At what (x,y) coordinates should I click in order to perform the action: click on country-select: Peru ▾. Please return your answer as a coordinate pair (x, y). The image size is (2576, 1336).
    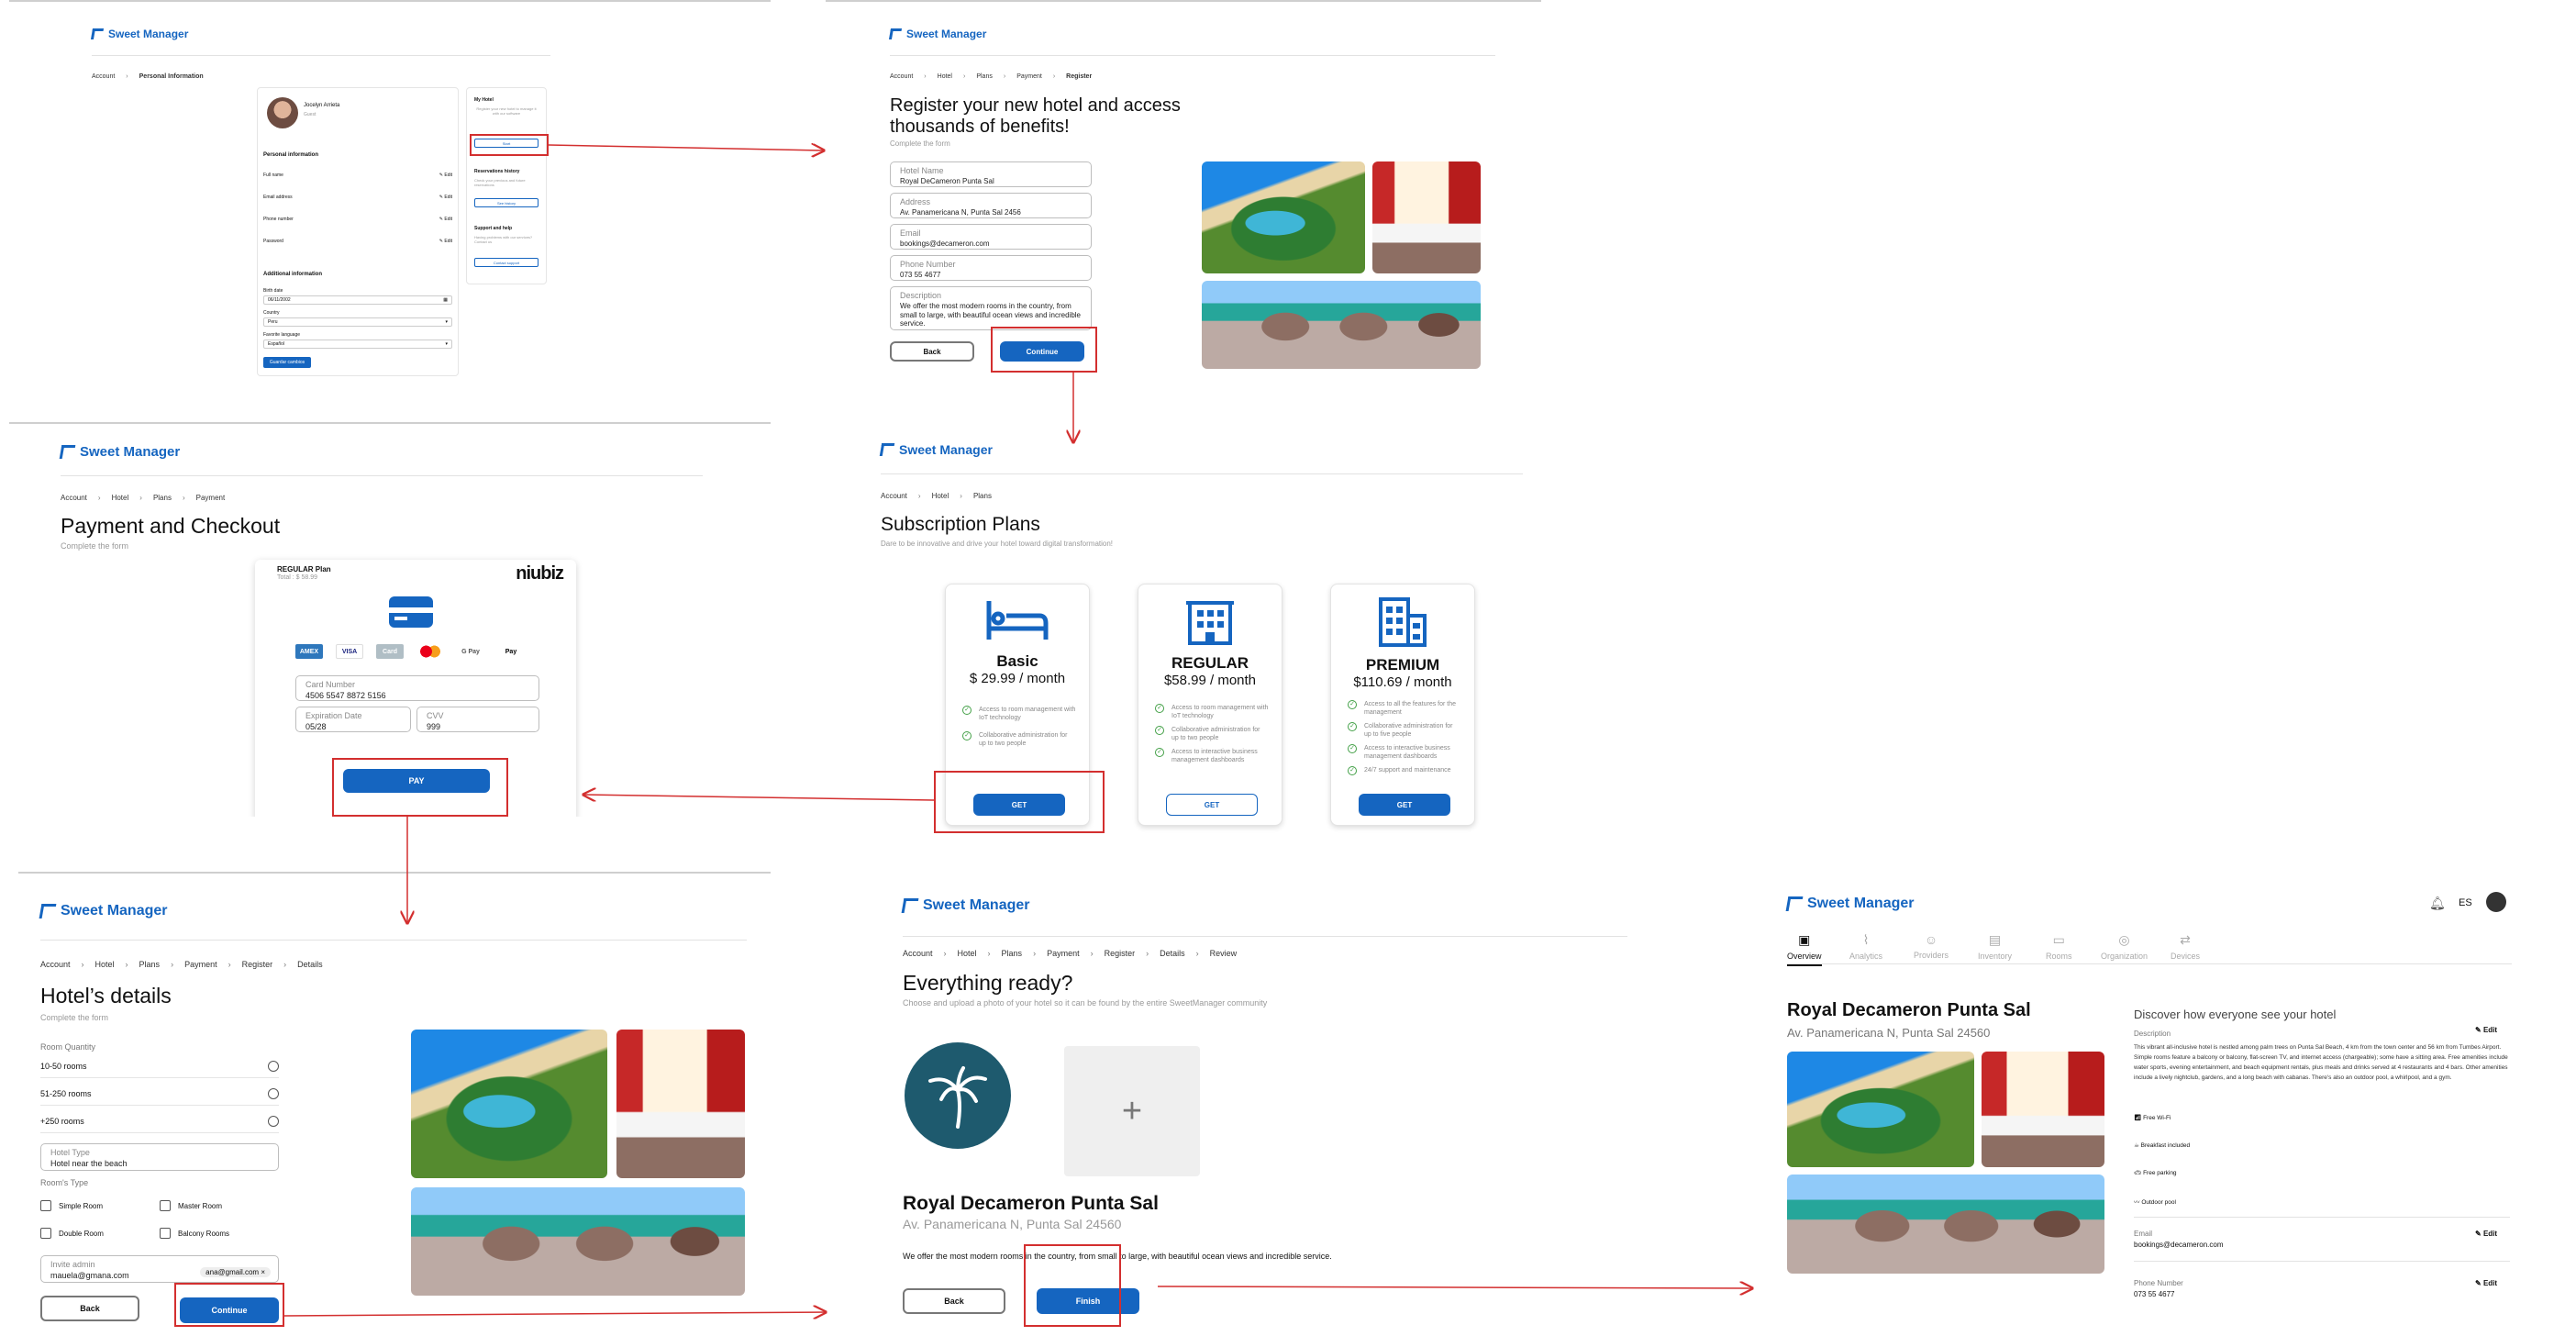
    Looking at the image, I should click on (357, 322).